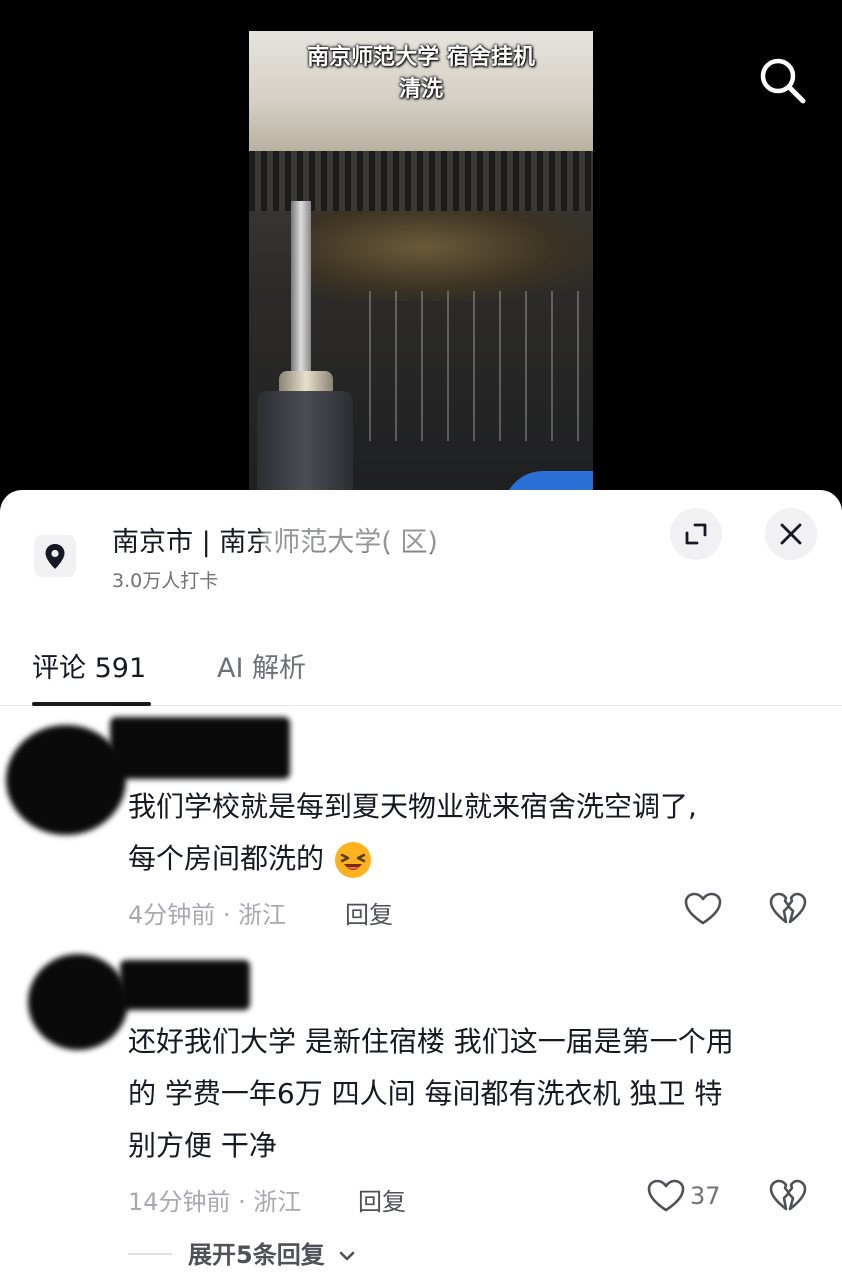 This screenshot has height=1279, width=842. What do you see at coordinates (215, 1202) in the screenshot?
I see `comment-meta: 14分钟前 · 浙江` at bounding box center [215, 1202].